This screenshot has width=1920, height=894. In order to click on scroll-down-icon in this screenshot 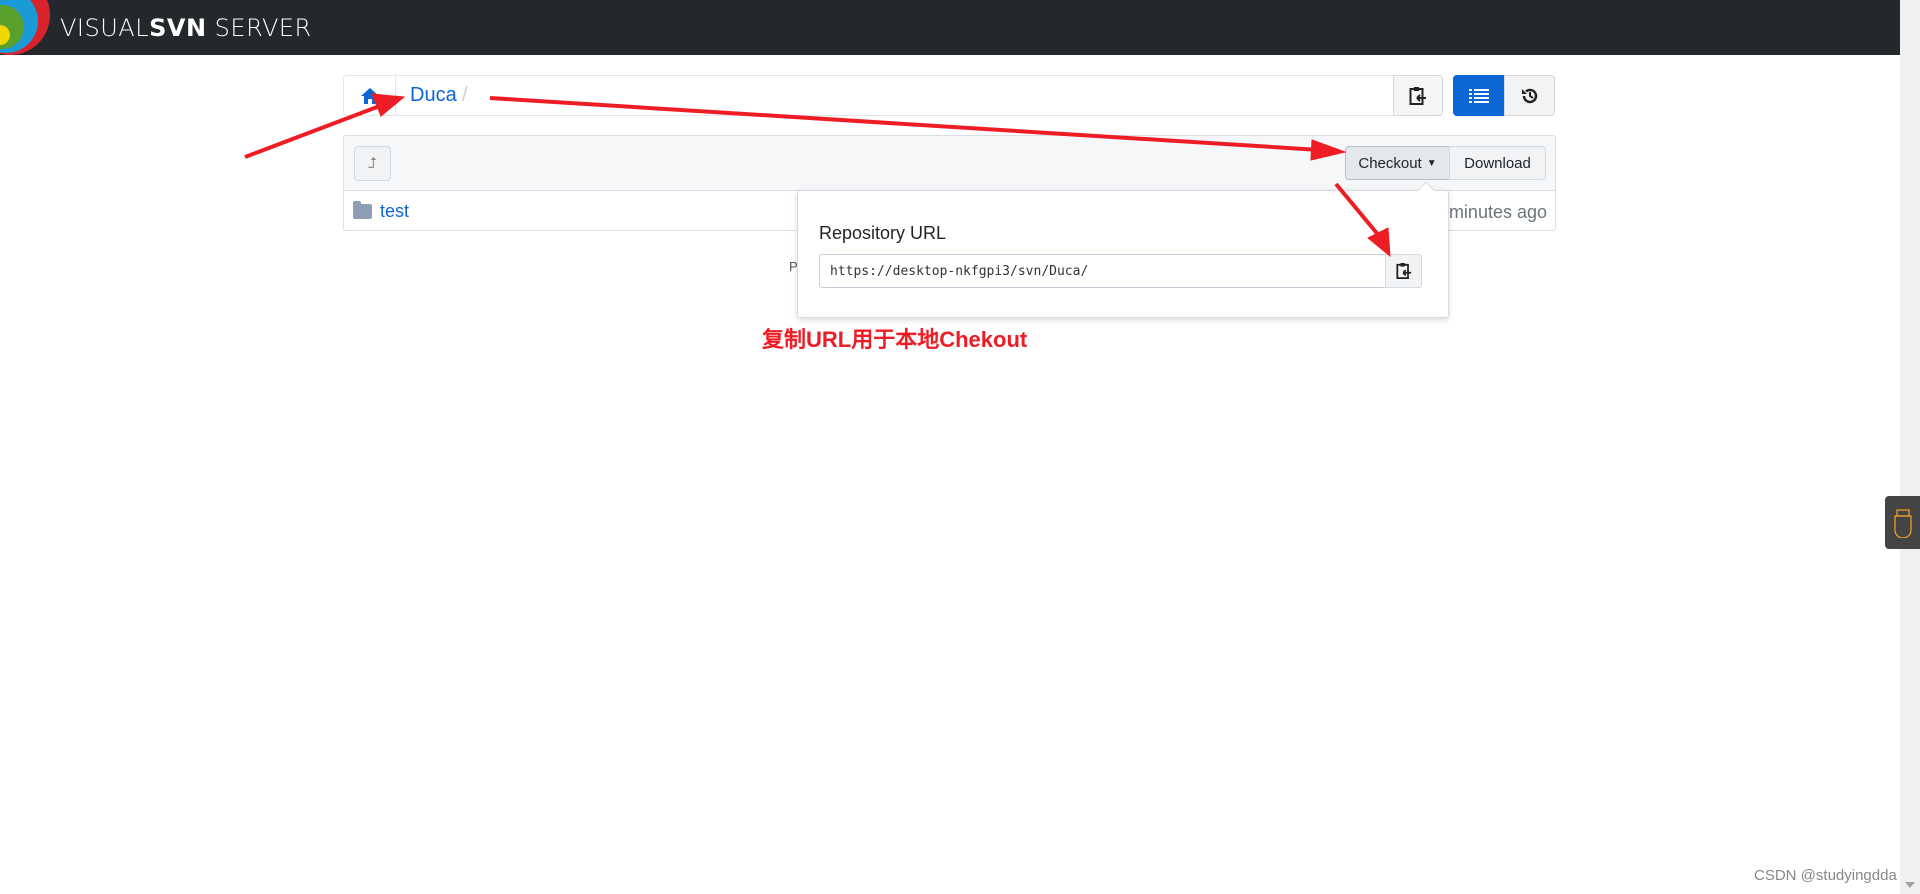, I will do `click(1910, 885)`.